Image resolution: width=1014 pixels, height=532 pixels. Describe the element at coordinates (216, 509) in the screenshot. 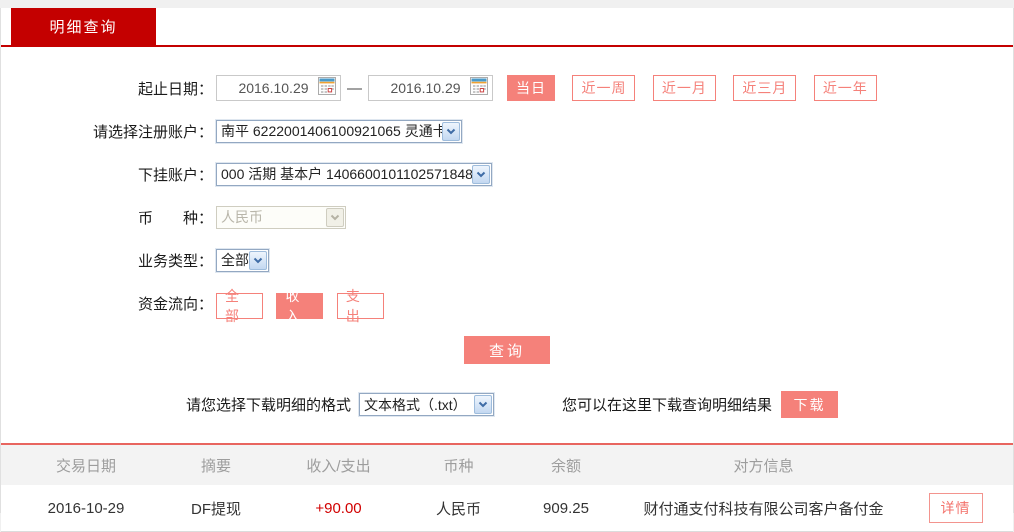

I see `cell-summary: DF提现` at that location.